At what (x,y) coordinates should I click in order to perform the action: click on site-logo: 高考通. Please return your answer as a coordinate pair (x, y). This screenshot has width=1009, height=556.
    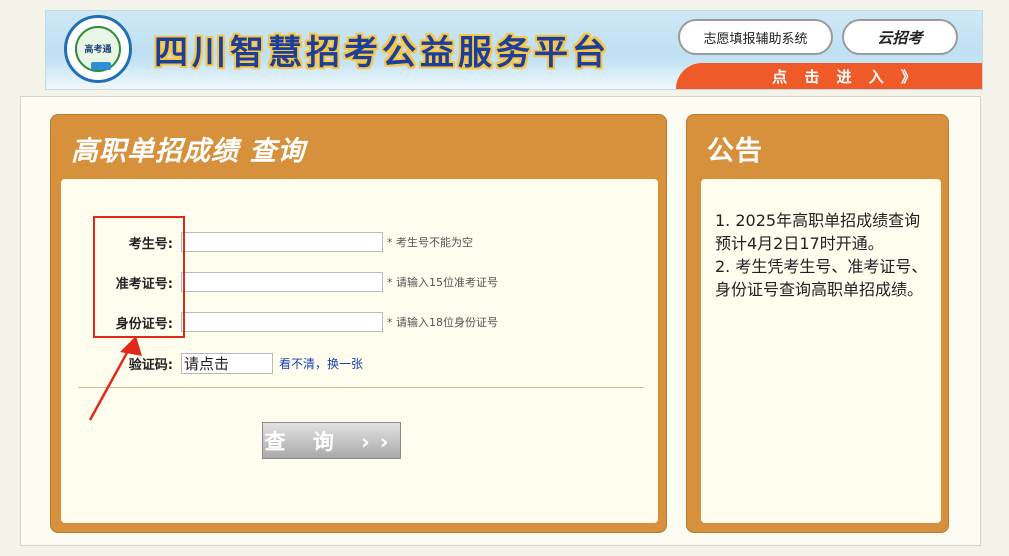
    Looking at the image, I should click on (98, 49).